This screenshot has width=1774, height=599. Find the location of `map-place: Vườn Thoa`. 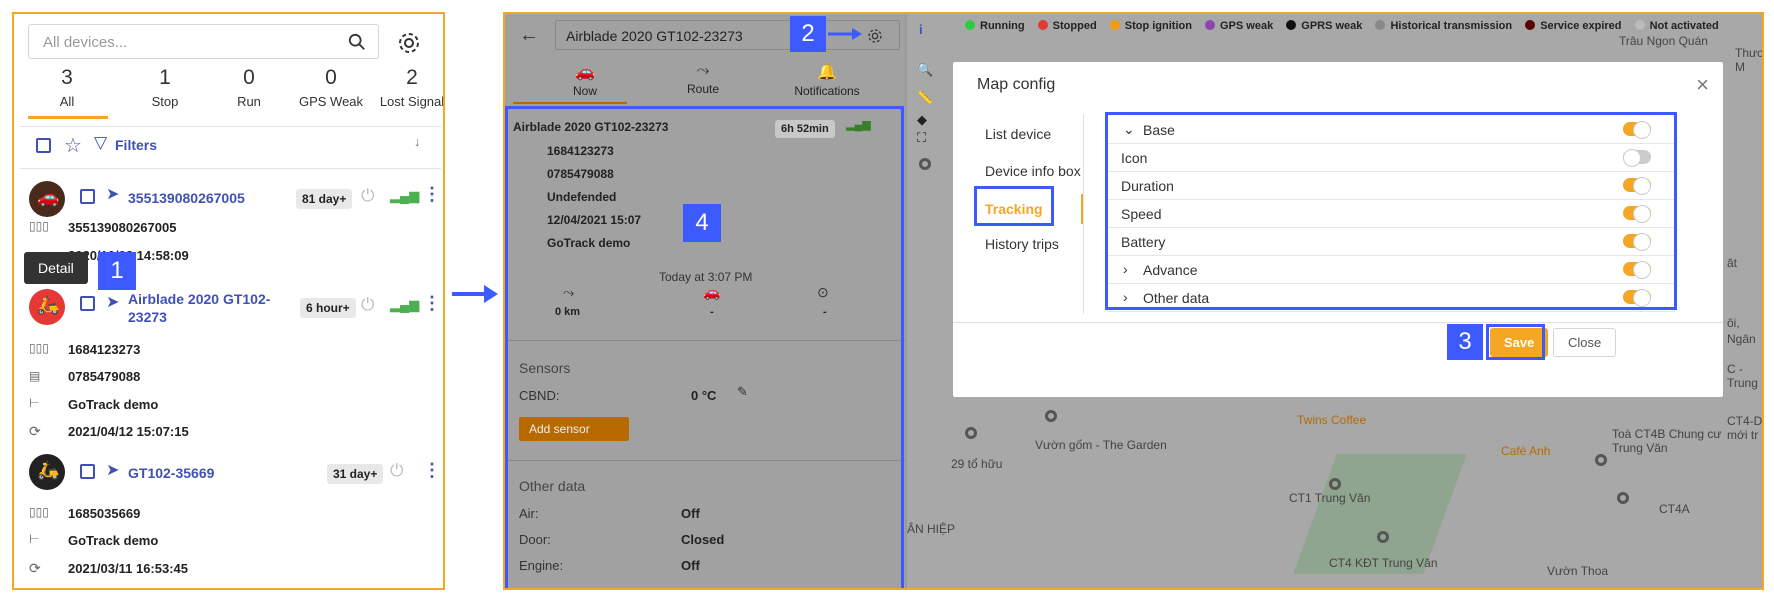

map-place: Vườn Thoa is located at coordinates (1578, 571).